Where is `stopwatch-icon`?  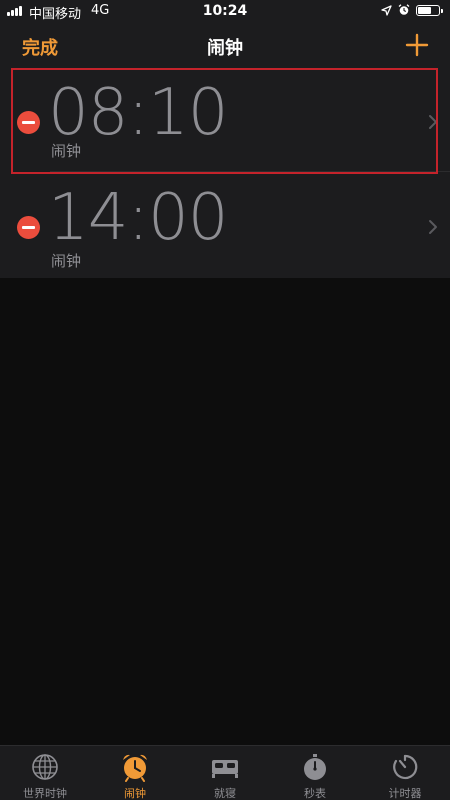 stopwatch-icon is located at coordinates (315, 767).